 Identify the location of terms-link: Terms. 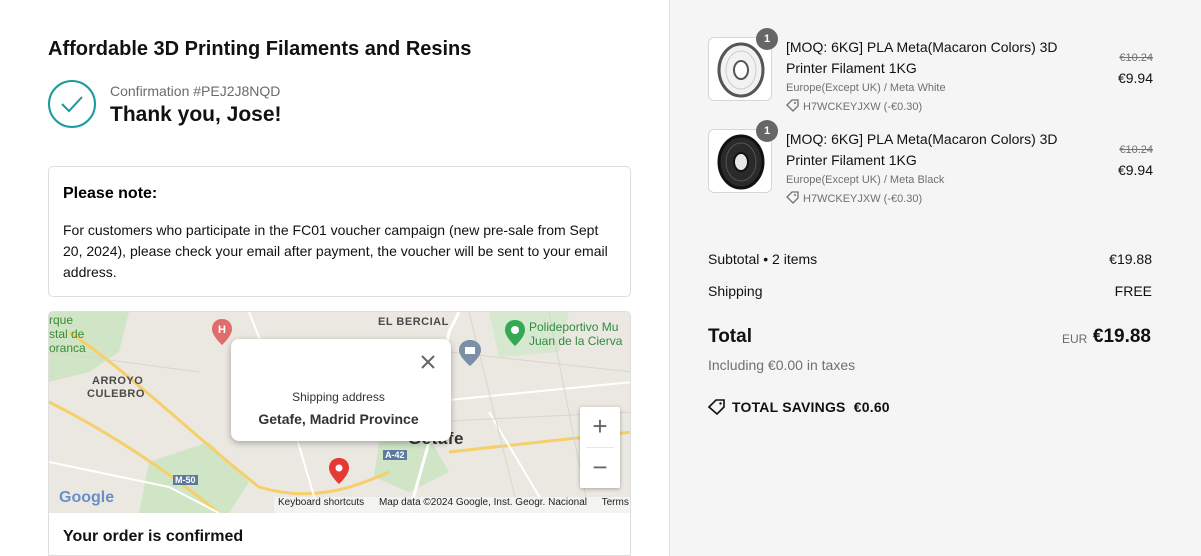
(615, 502).